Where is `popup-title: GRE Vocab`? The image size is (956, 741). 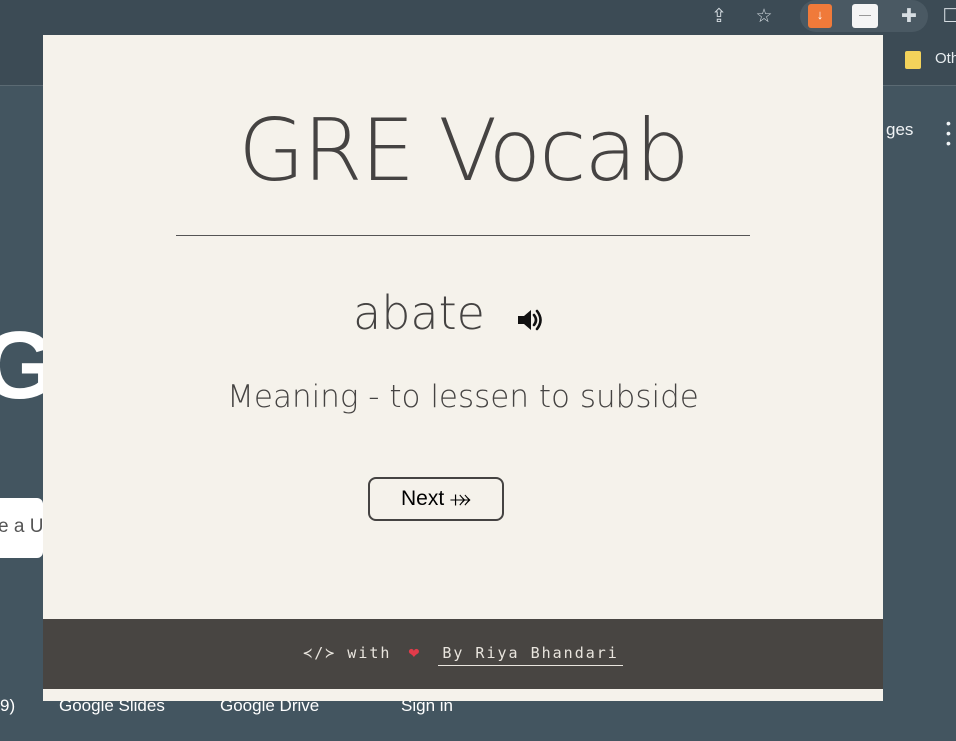
popup-title: GRE Vocab is located at coordinates (463, 151).